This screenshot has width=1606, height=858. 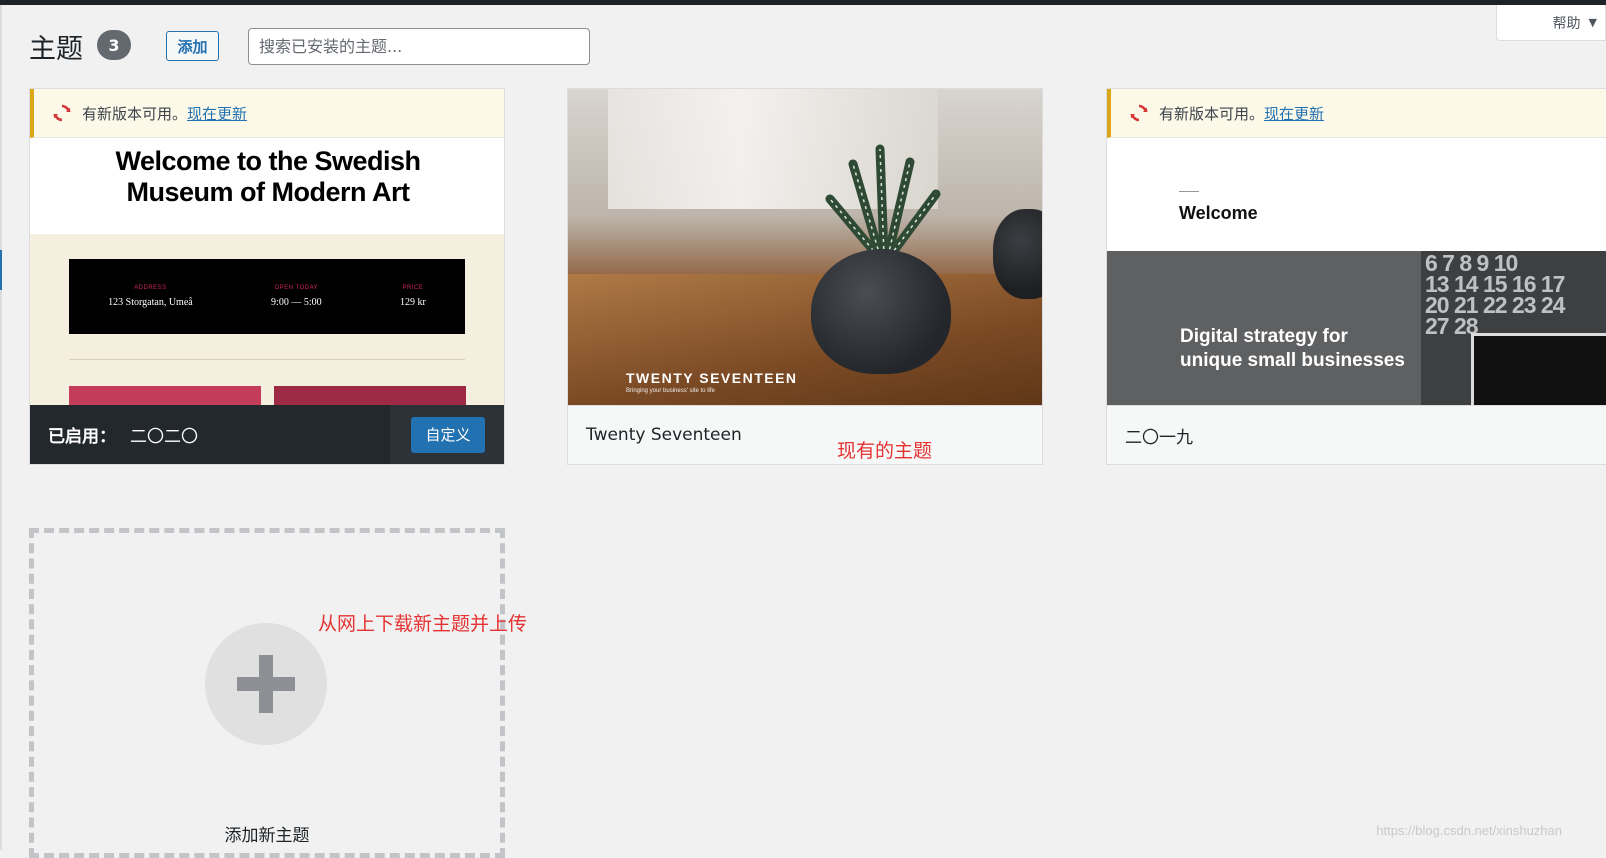 What do you see at coordinates (268, 161) in the screenshot?
I see `screenshot-headline-line-1: Welcome to the Swedish` at bounding box center [268, 161].